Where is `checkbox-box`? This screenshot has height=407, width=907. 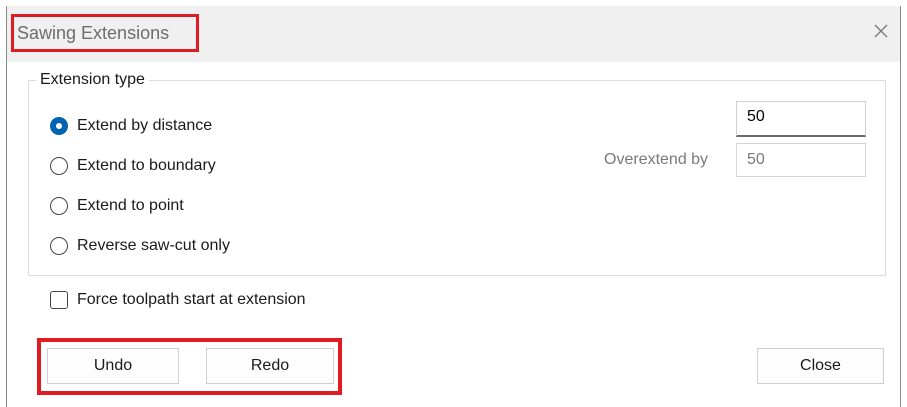 checkbox-box is located at coordinates (59, 300).